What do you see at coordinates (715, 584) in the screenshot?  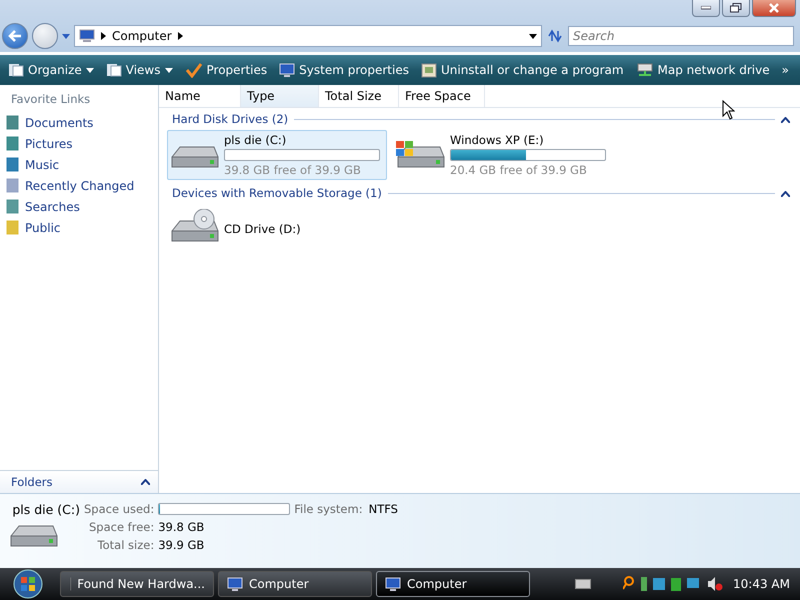 I see `muted-speaker-icon` at bounding box center [715, 584].